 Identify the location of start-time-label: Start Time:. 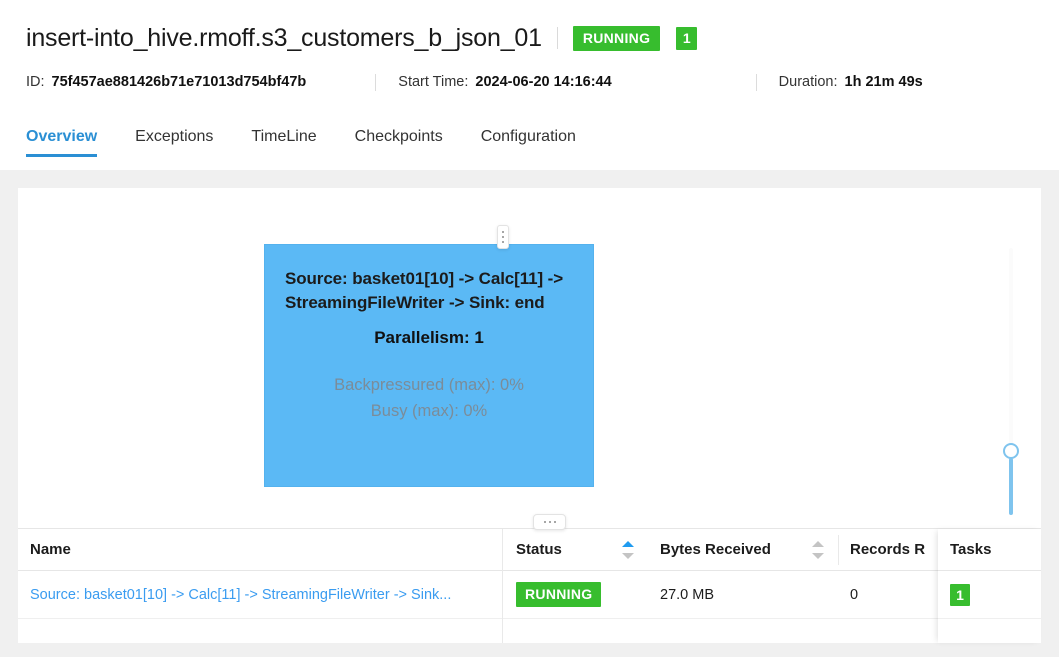
(433, 82).